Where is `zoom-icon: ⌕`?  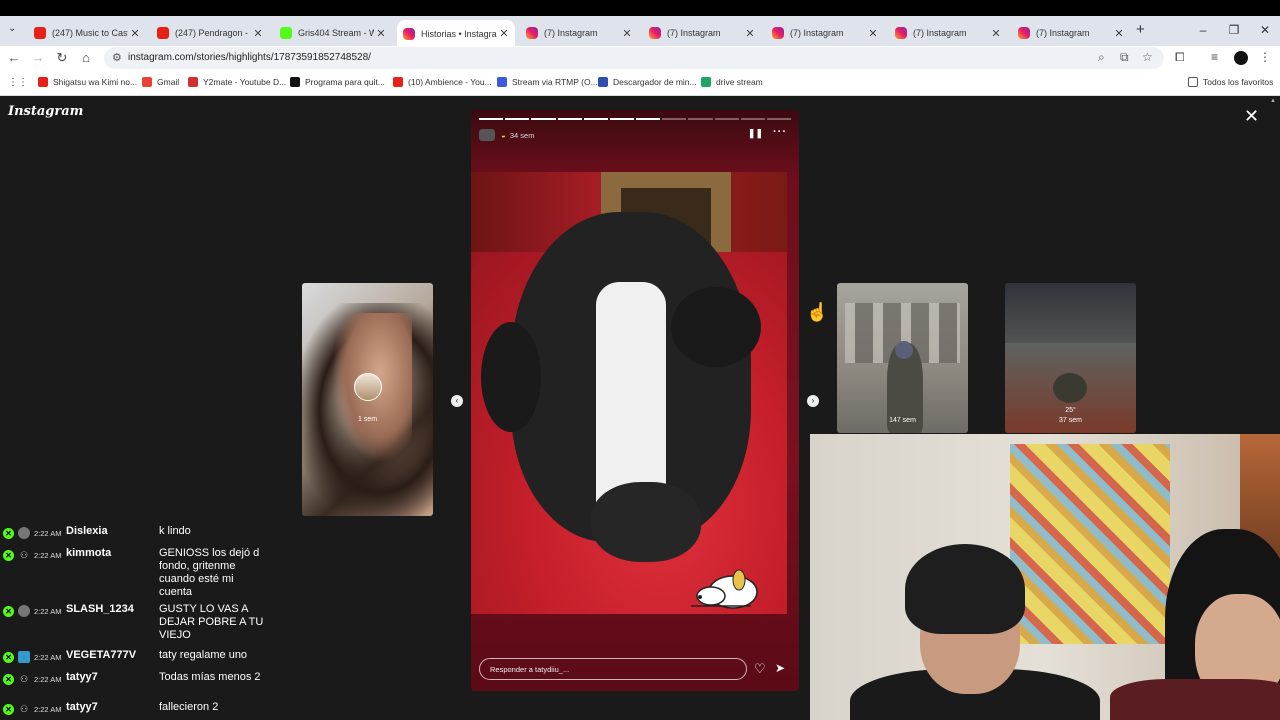 zoom-icon: ⌕ is located at coordinates (1101, 57).